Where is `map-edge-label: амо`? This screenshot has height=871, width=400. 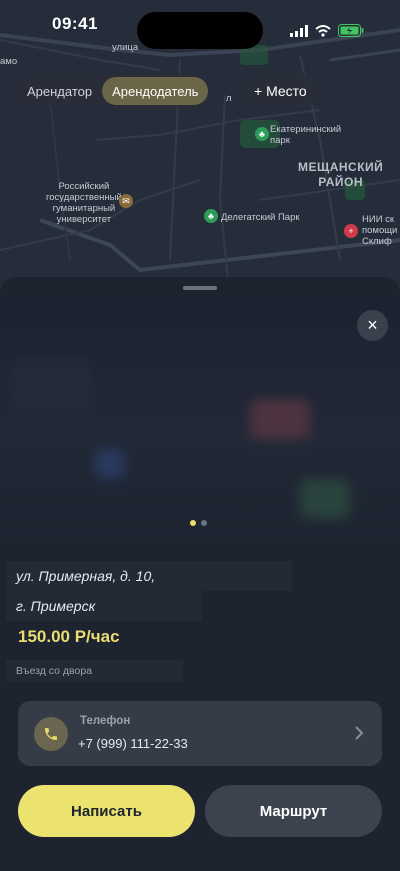 map-edge-label: амо is located at coordinates (9, 61).